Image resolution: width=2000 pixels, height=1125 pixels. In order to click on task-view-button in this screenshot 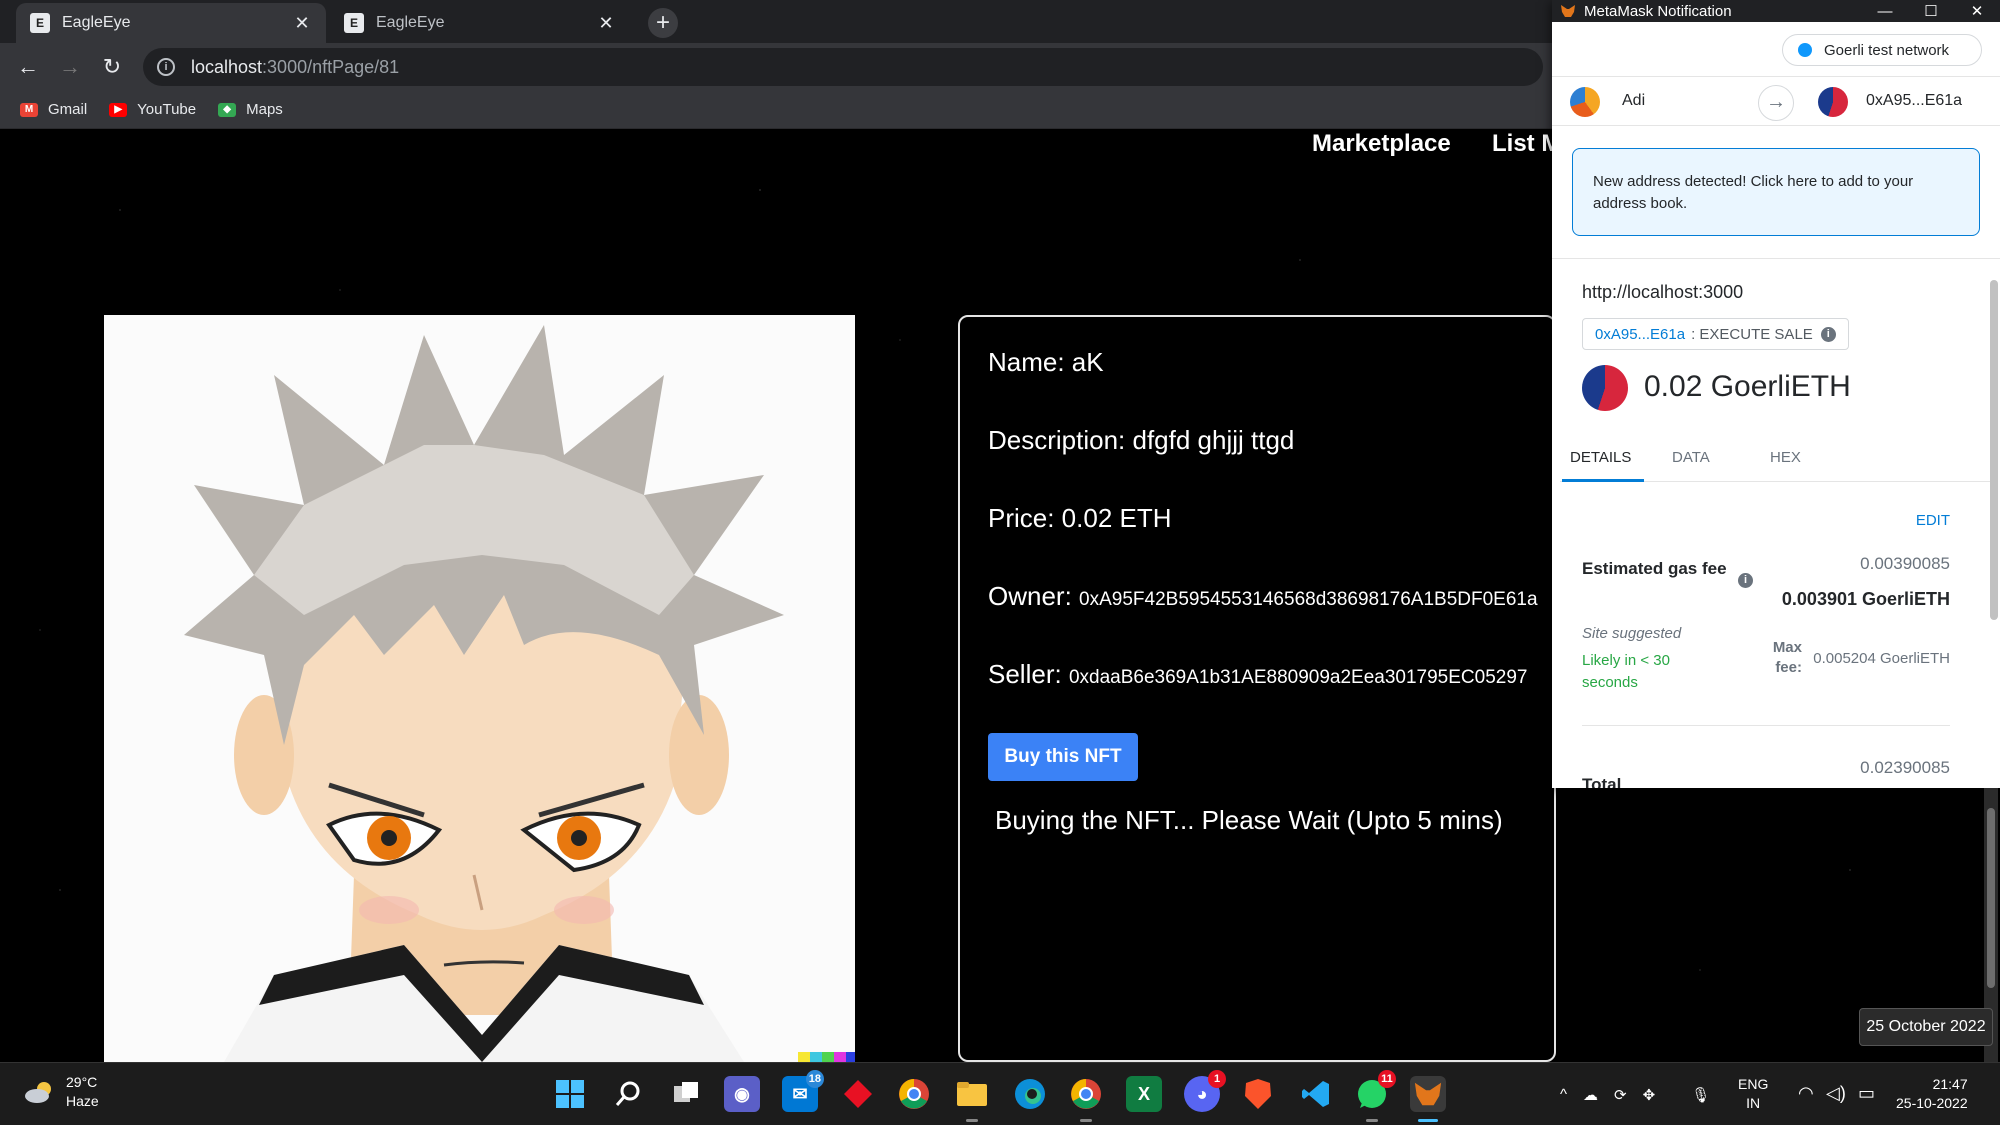, I will do `click(686, 1094)`.